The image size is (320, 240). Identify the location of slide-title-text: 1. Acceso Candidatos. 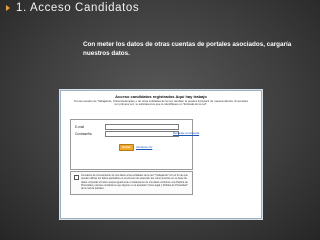
(78, 8).